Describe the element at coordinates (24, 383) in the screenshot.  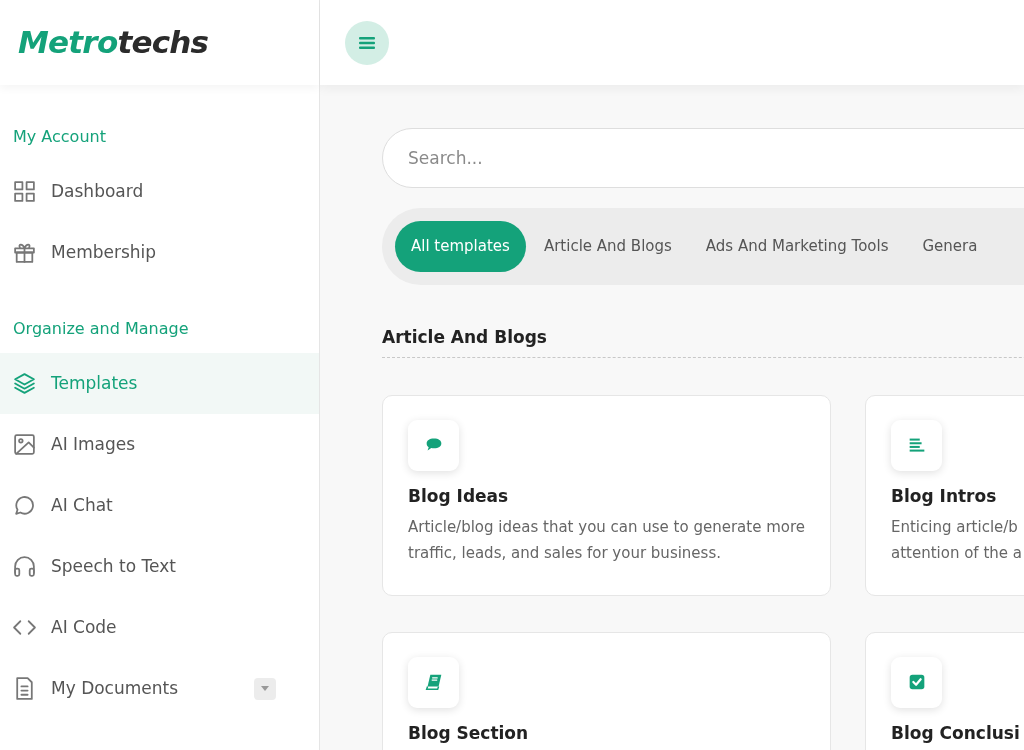
I see `layers-icon` at that location.